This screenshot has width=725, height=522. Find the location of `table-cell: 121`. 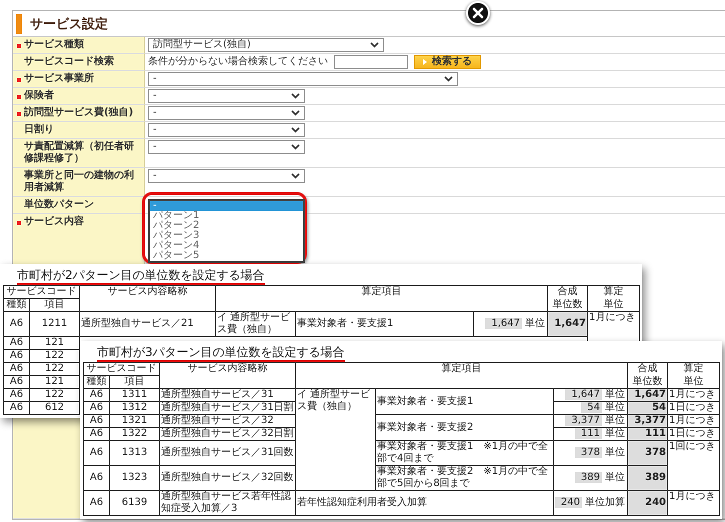

table-cell: 121 is located at coordinates (55, 343).